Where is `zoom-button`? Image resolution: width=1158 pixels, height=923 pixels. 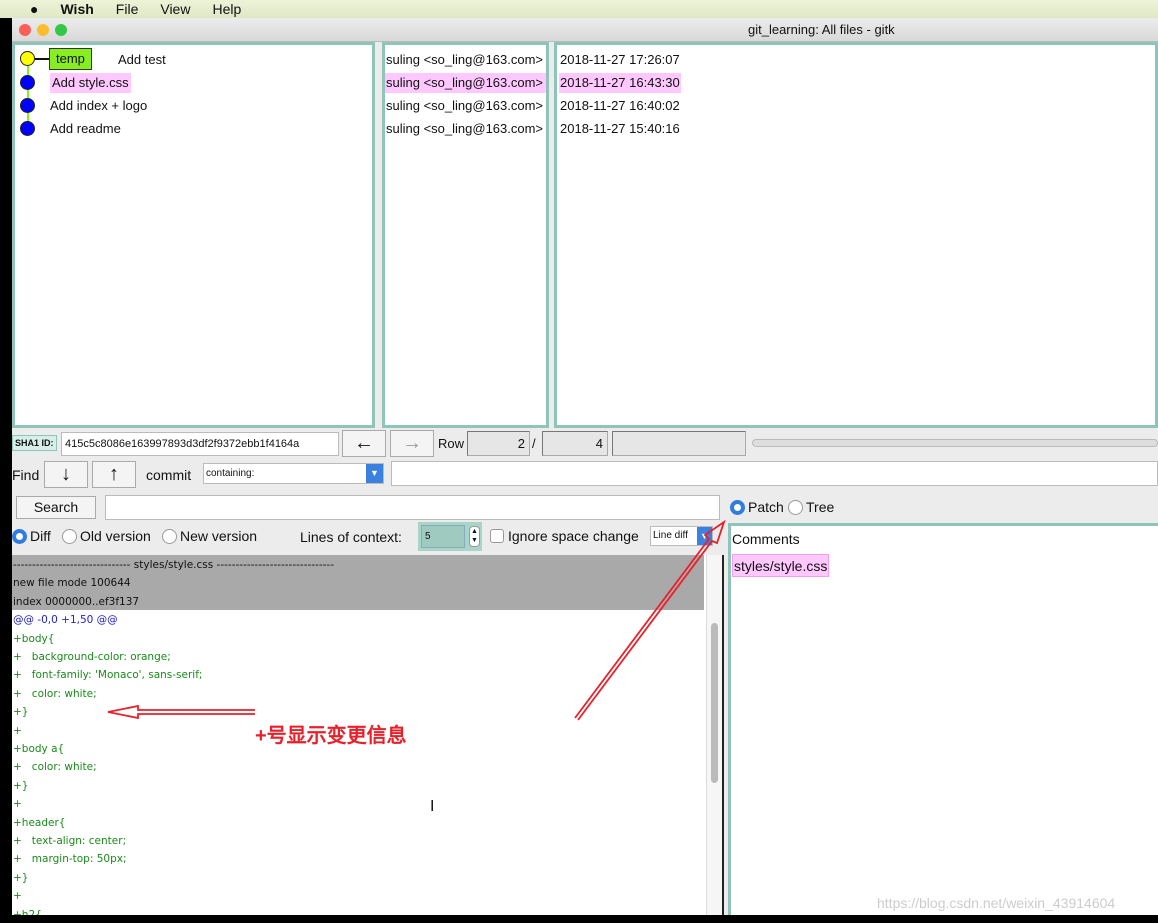 zoom-button is located at coordinates (61, 30).